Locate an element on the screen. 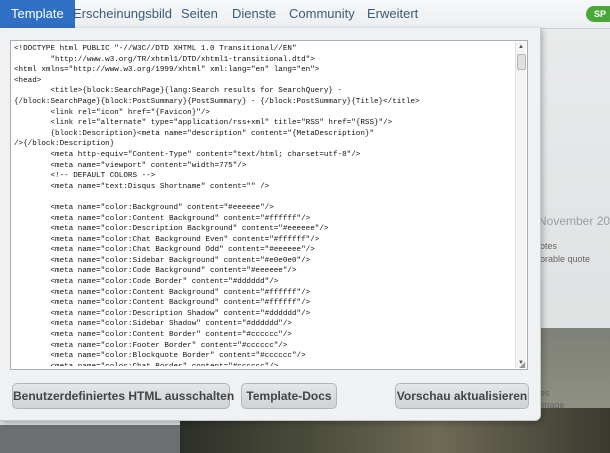 The height and width of the screenshot is (453, 610). preview-link-notes: otes is located at coordinates (549, 246).